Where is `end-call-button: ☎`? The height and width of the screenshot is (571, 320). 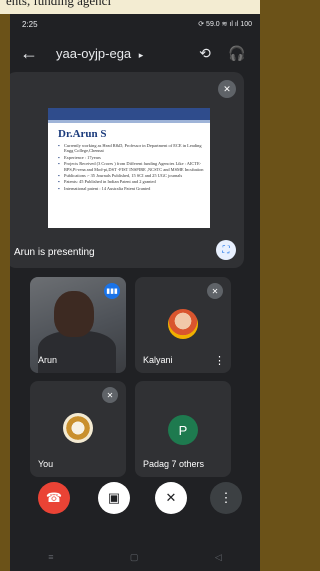
end-call-button: ☎ is located at coordinates (54, 498).